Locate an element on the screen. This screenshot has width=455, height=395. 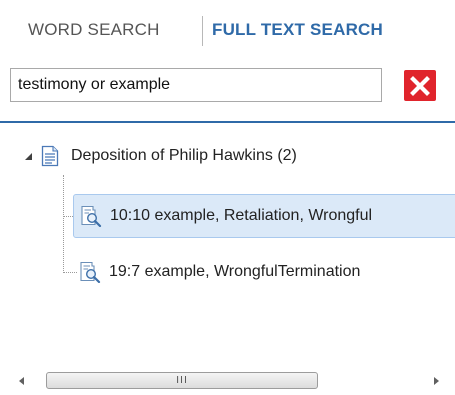
tab-separator is located at coordinates (202, 31).